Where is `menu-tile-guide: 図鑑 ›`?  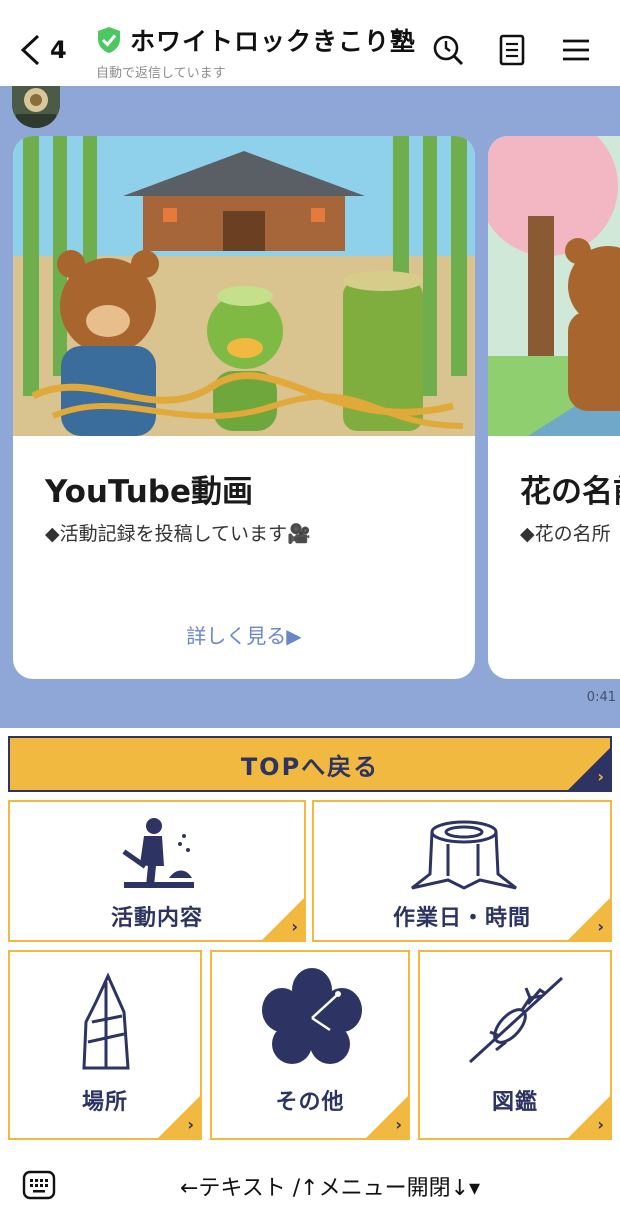 menu-tile-guide: 図鑑 › is located at coordinates (515, 1045).